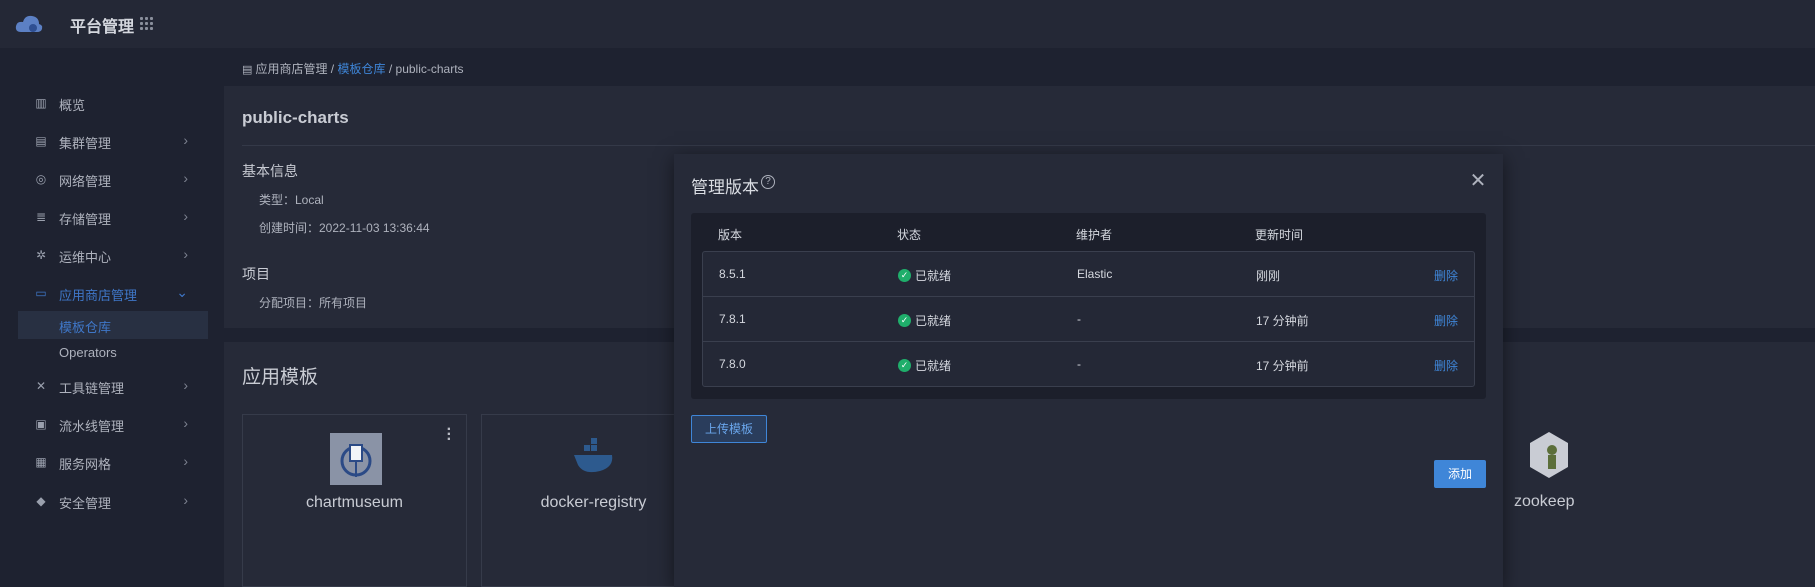 The image size is (1815, 587). I want to click on page-title: public-charts, so click(295, 117).